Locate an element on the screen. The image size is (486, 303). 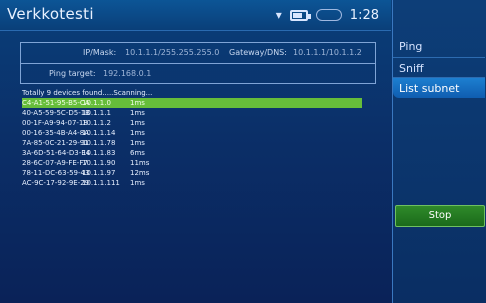
app-title: Verkkotesti is located at coordinates (50, 14).